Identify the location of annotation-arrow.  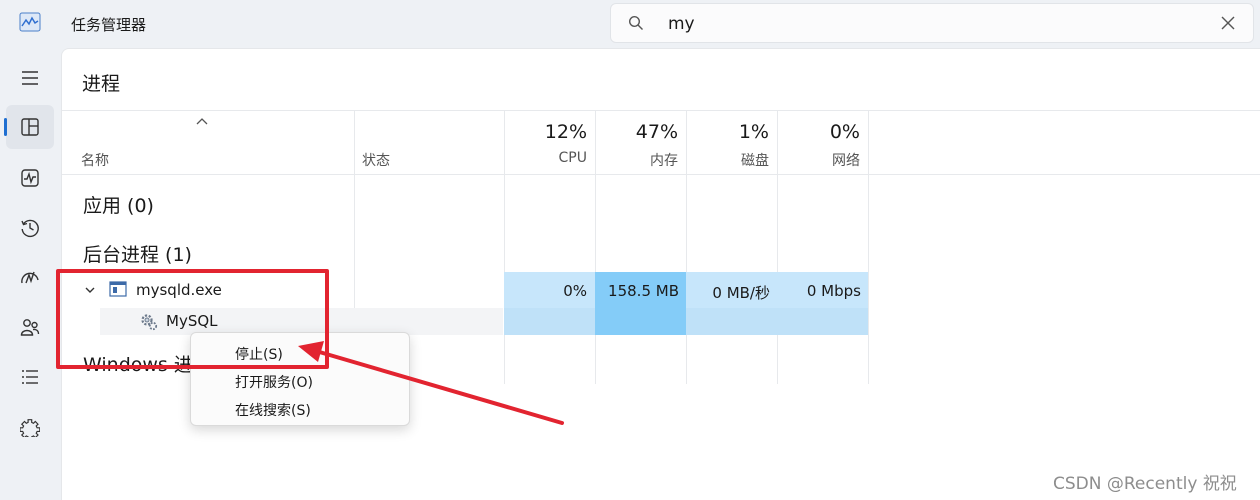
(431, 383).